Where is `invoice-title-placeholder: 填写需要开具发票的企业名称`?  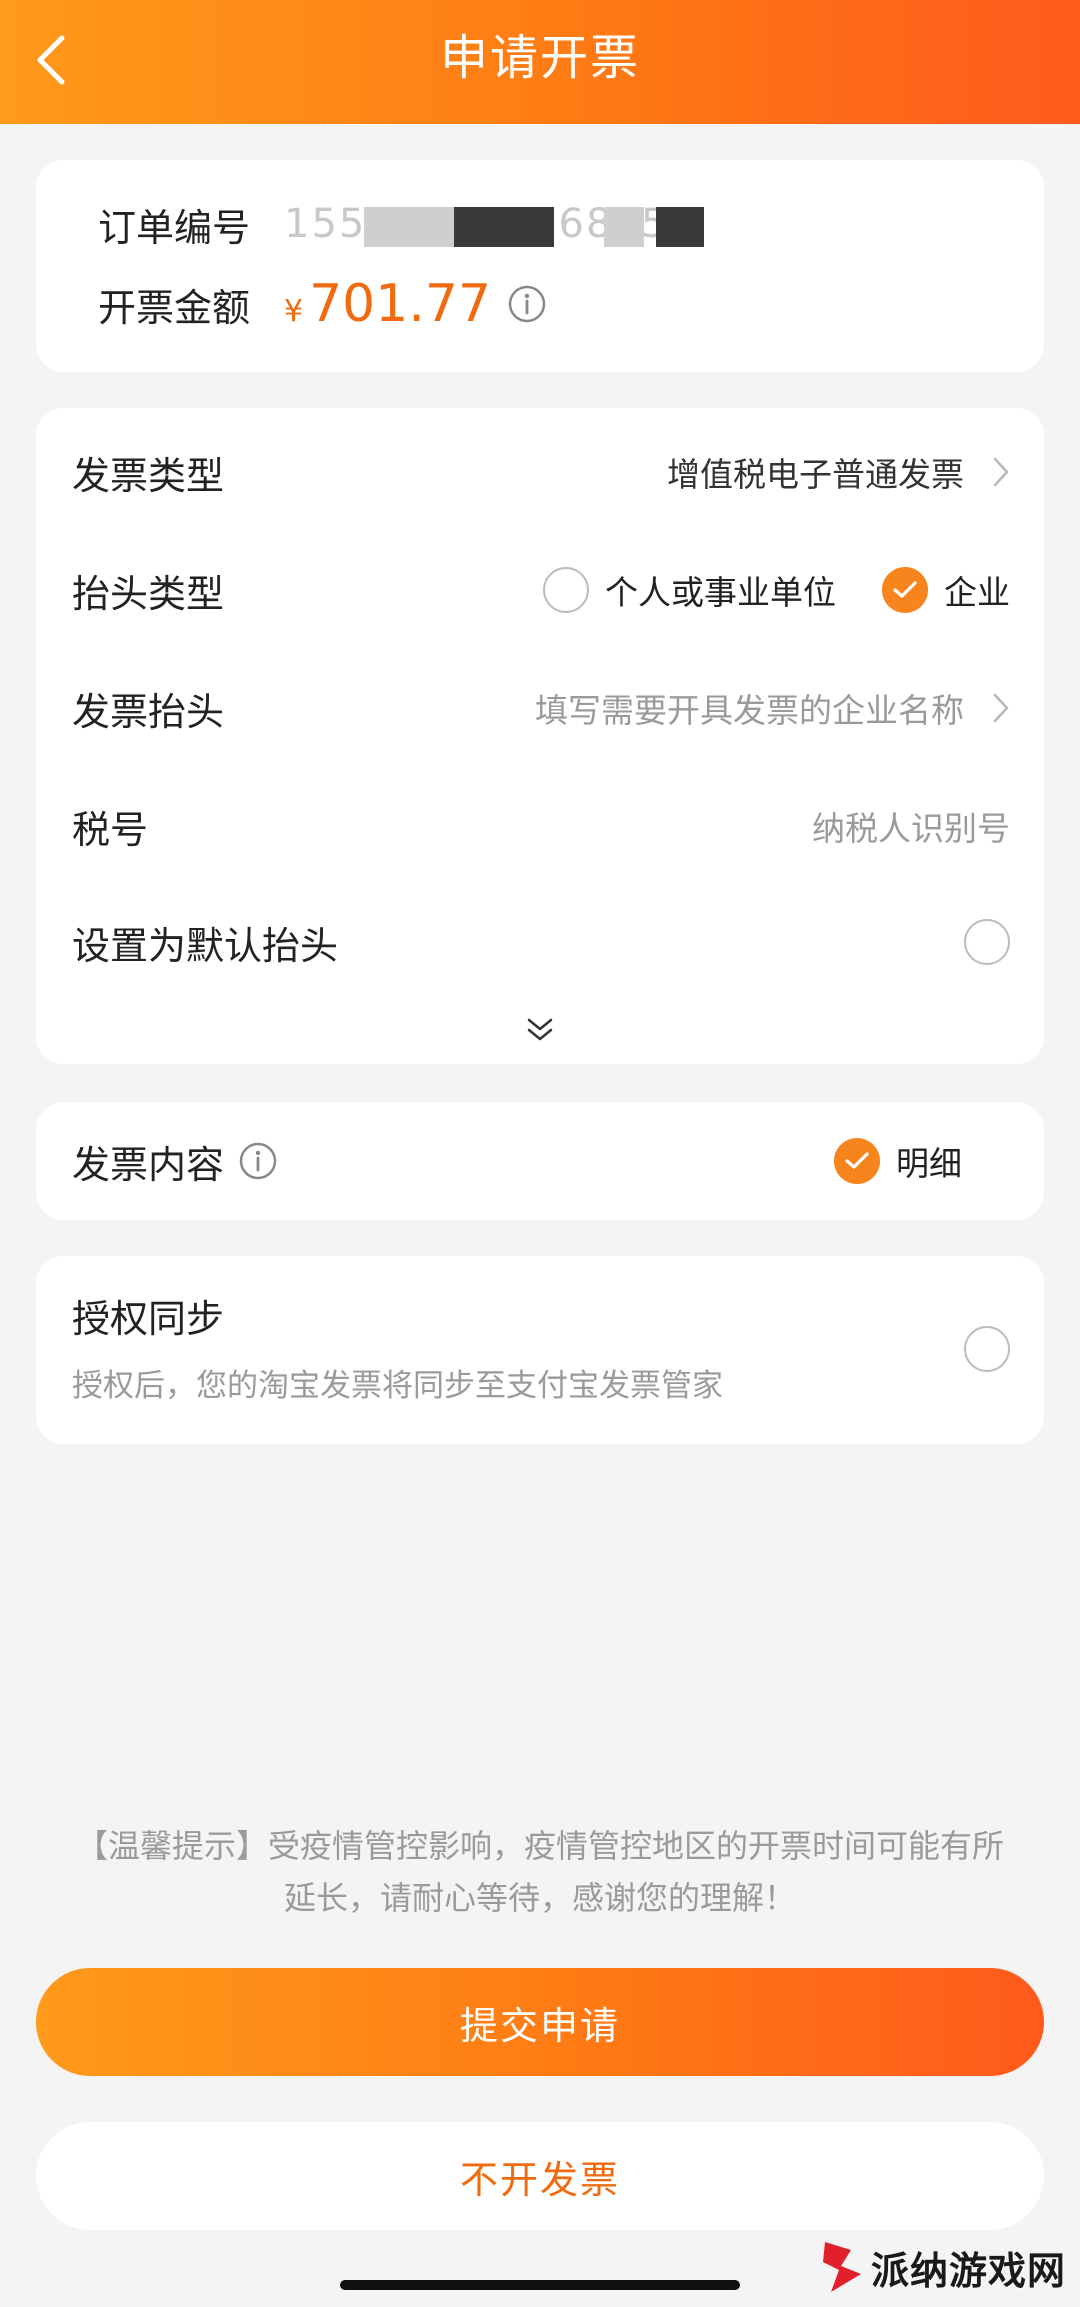
invoice-title-placeholder: 填写需要开具发票的企业名称 is located at coordinates (749, 710).